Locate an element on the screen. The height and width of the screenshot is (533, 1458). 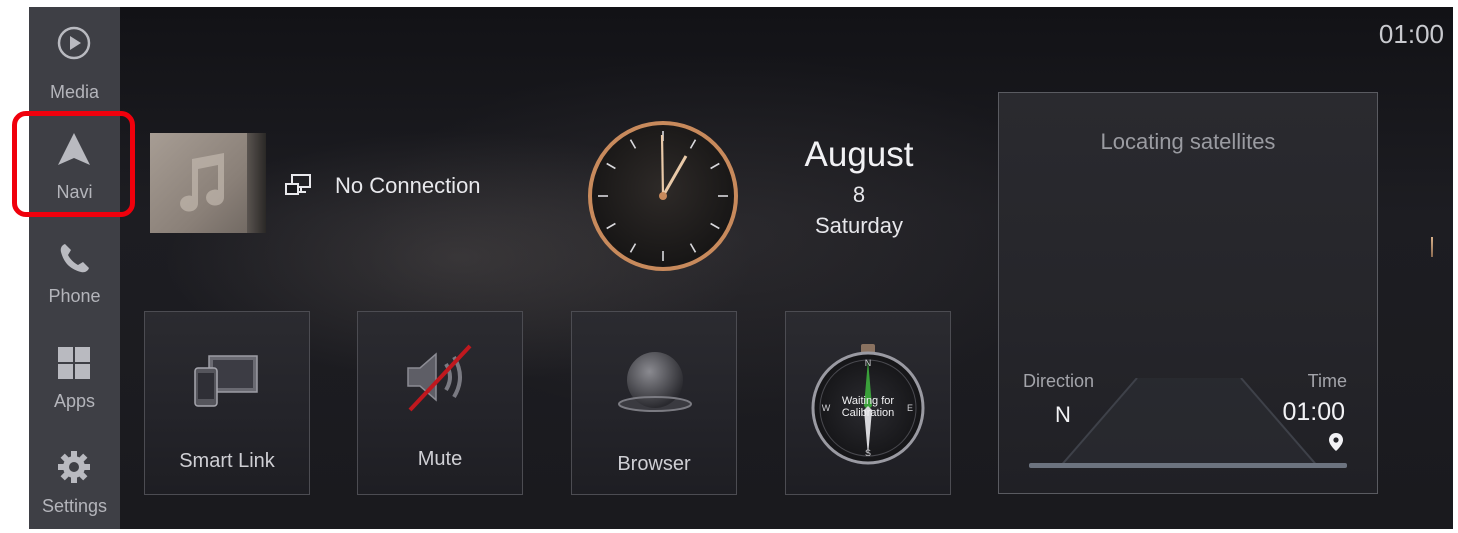
sidebar-item-apps: Apps is located at coordinates (74, 383).